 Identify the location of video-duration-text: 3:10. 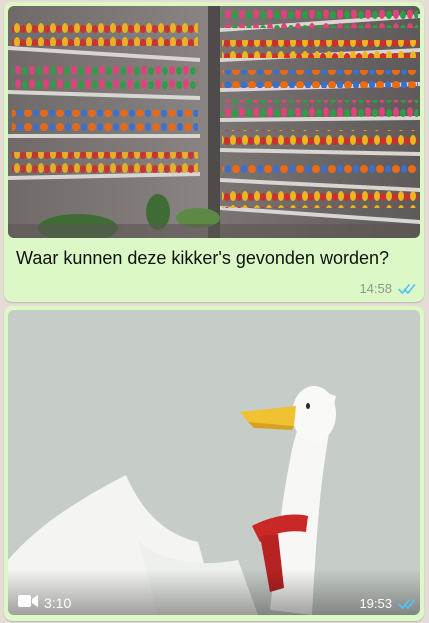
(58, 602).